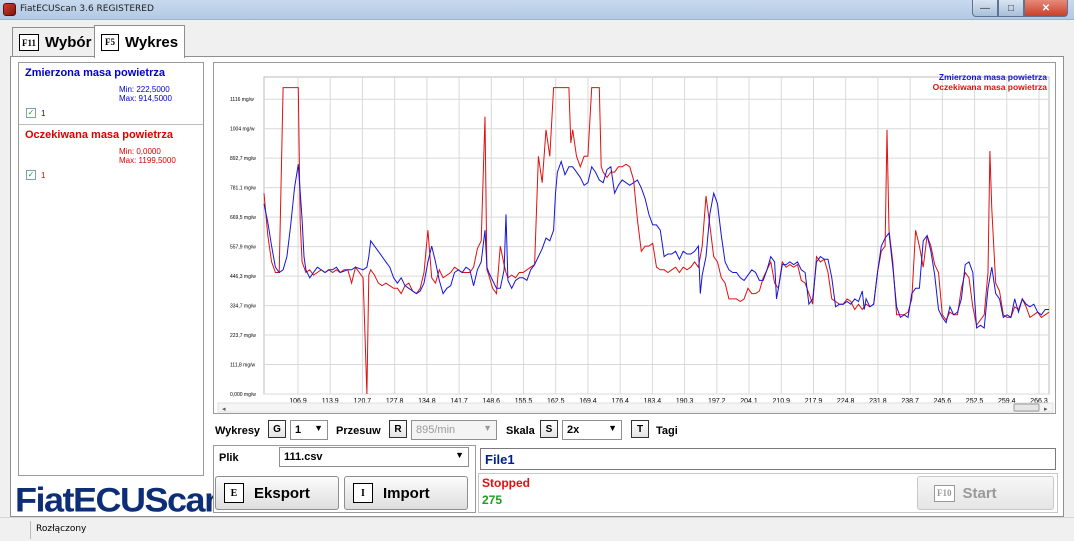 The width and height of the screenshot is (1074, 541). What do you see at coordinates (635, 407) in the screenshot?
I see `horizontal-scrollbar` at bounding box center [635, 407].